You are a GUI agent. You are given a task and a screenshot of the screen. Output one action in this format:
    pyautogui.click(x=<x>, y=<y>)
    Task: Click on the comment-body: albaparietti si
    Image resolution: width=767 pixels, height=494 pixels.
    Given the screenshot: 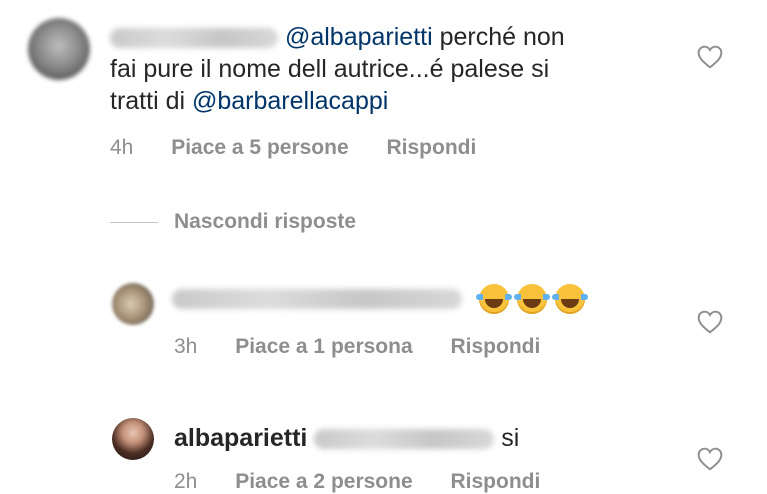 What is the action you would take?
    pyautogui.click(x=346, y=438)
    